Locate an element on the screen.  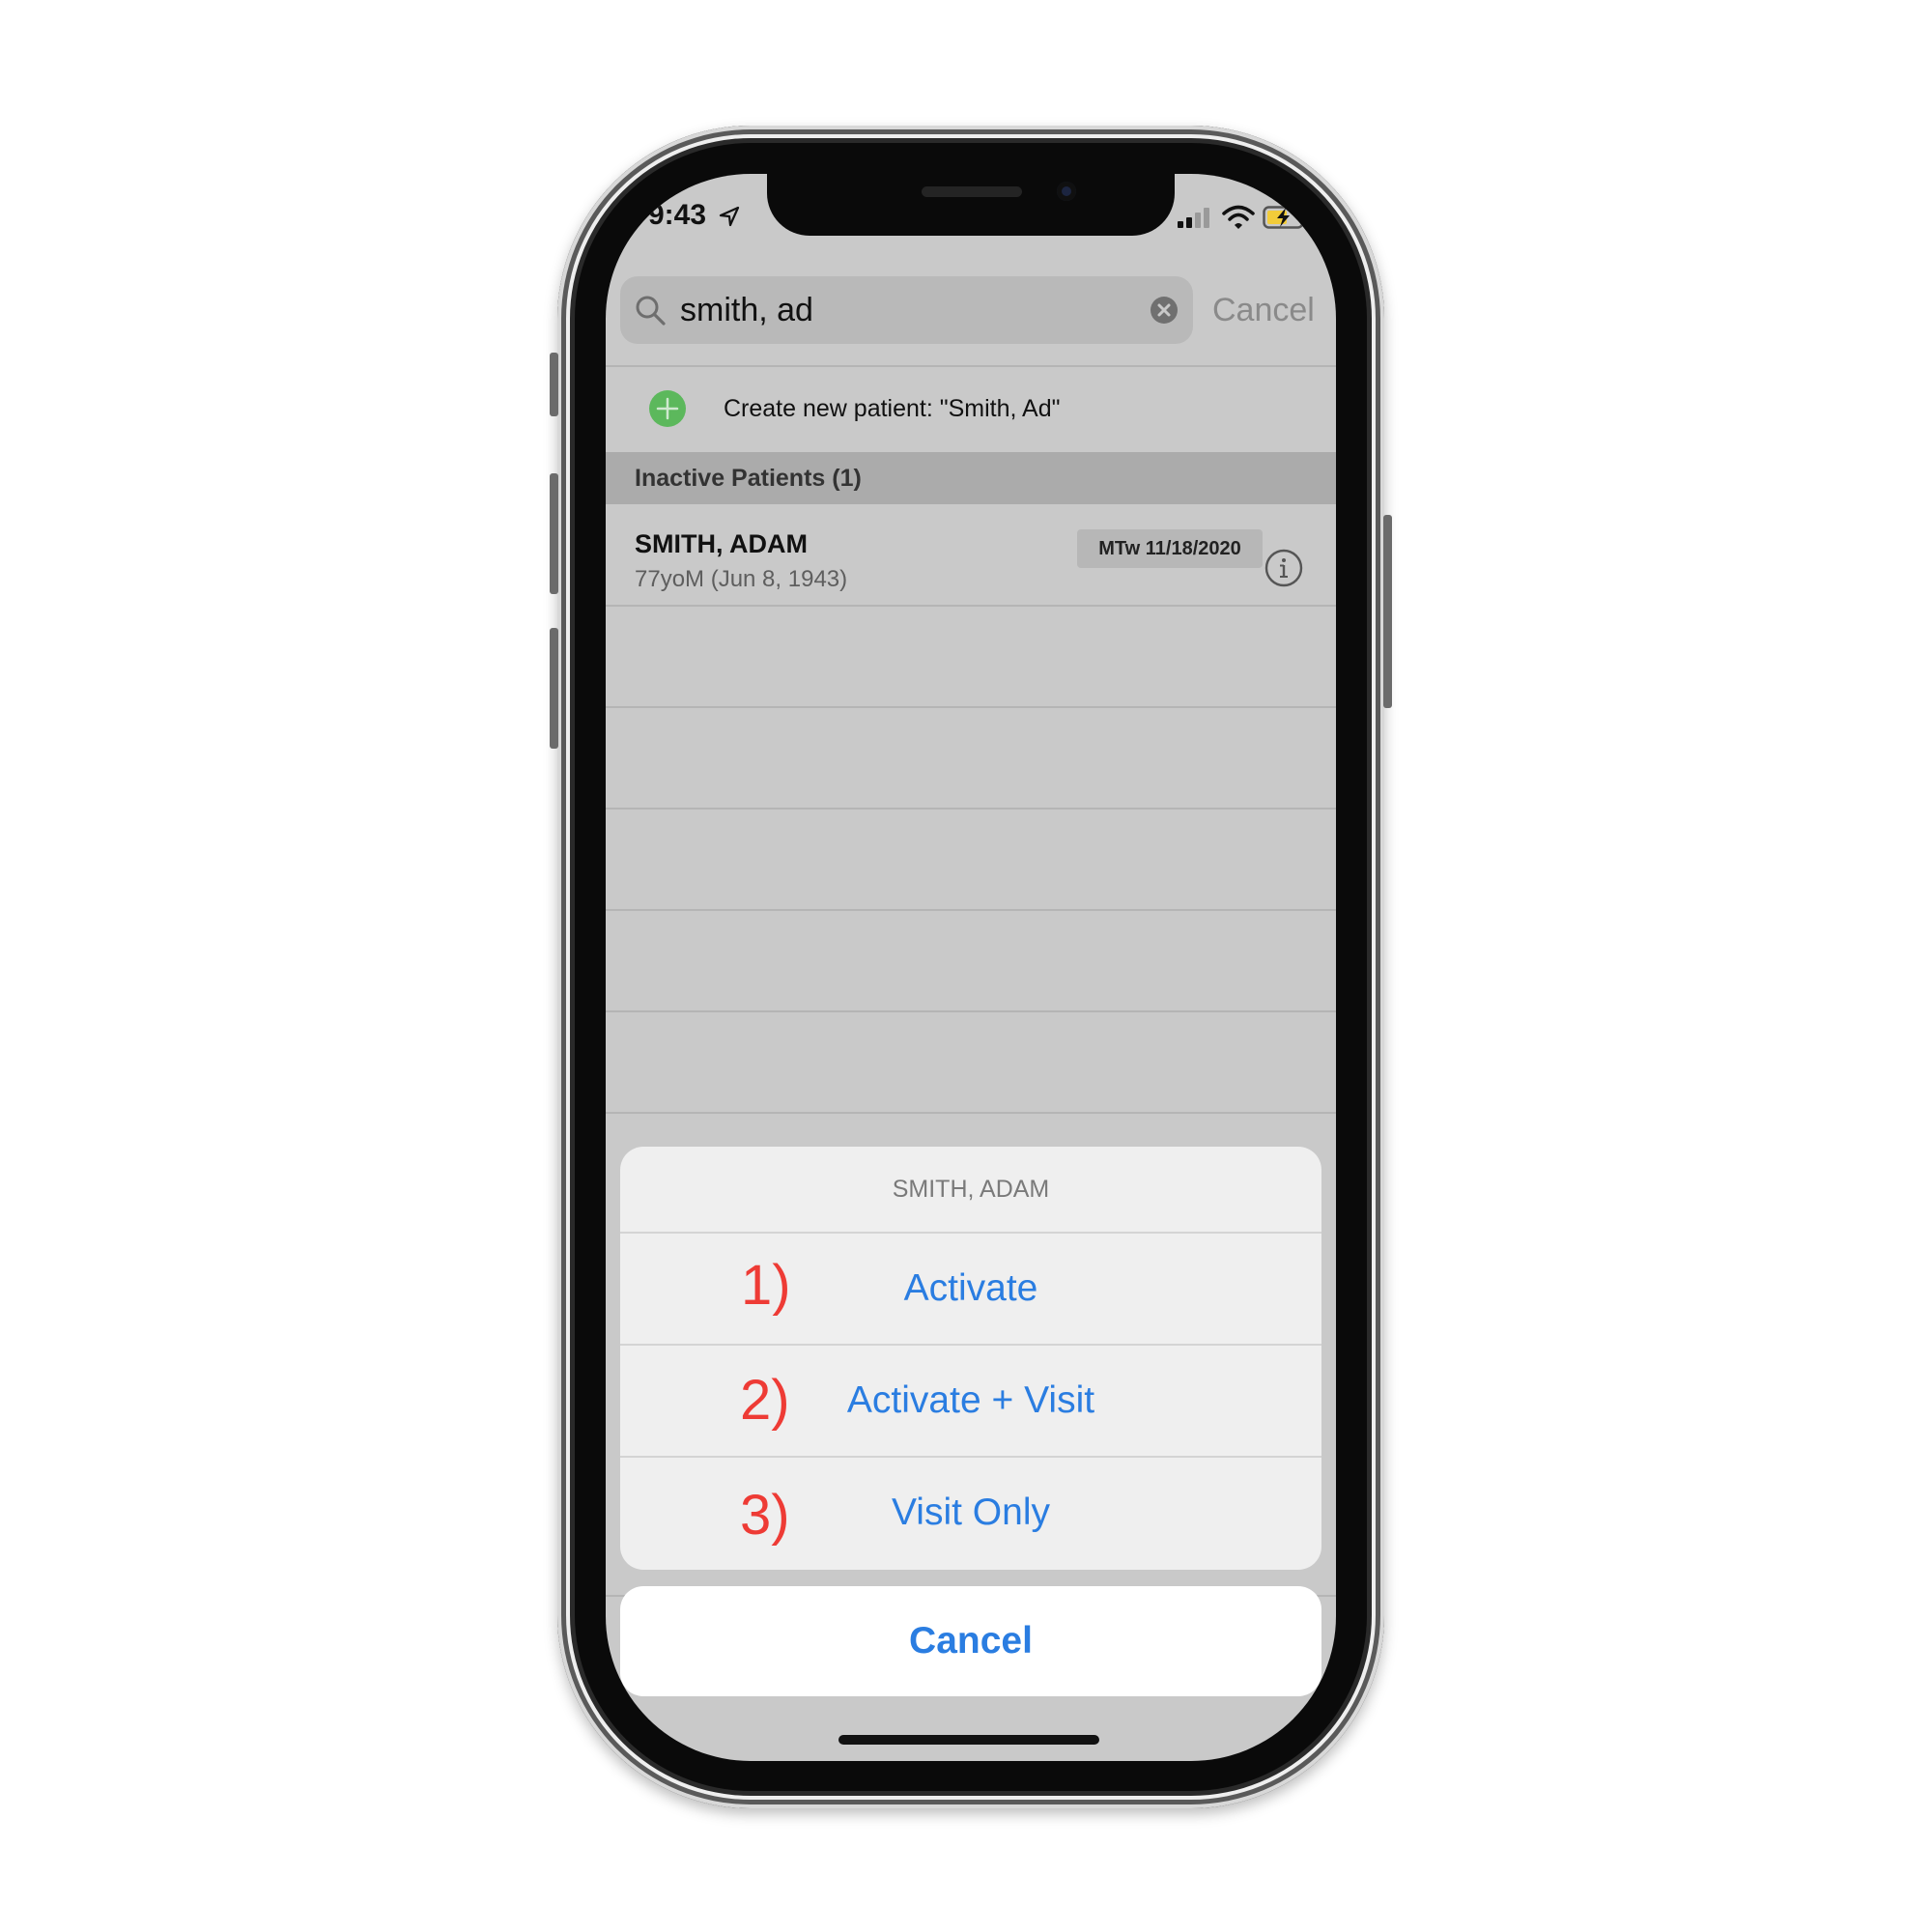
search-input is located at coordinates (907, 310).